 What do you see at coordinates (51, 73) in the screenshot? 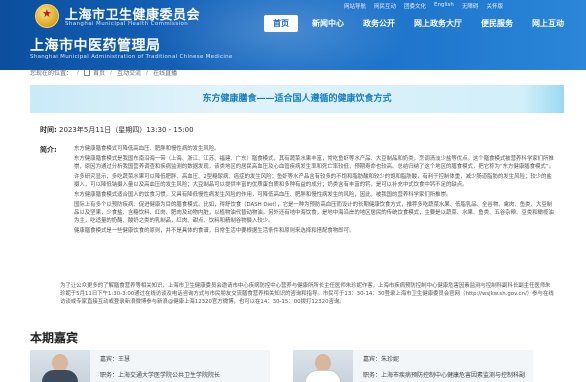
I see `breadcrumb-label: 您现在的位置：` at bounding box center [51, 73].